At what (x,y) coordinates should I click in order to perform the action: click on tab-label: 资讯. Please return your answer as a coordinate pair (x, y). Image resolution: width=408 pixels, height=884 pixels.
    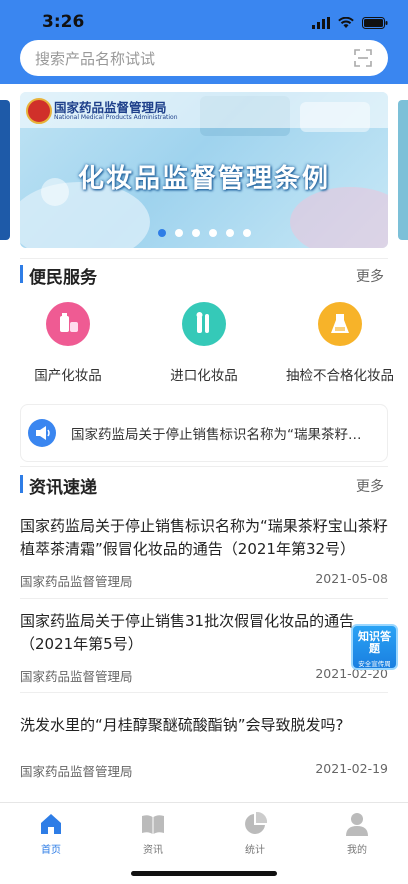
    Looking at the image, I should click on (153, 850).